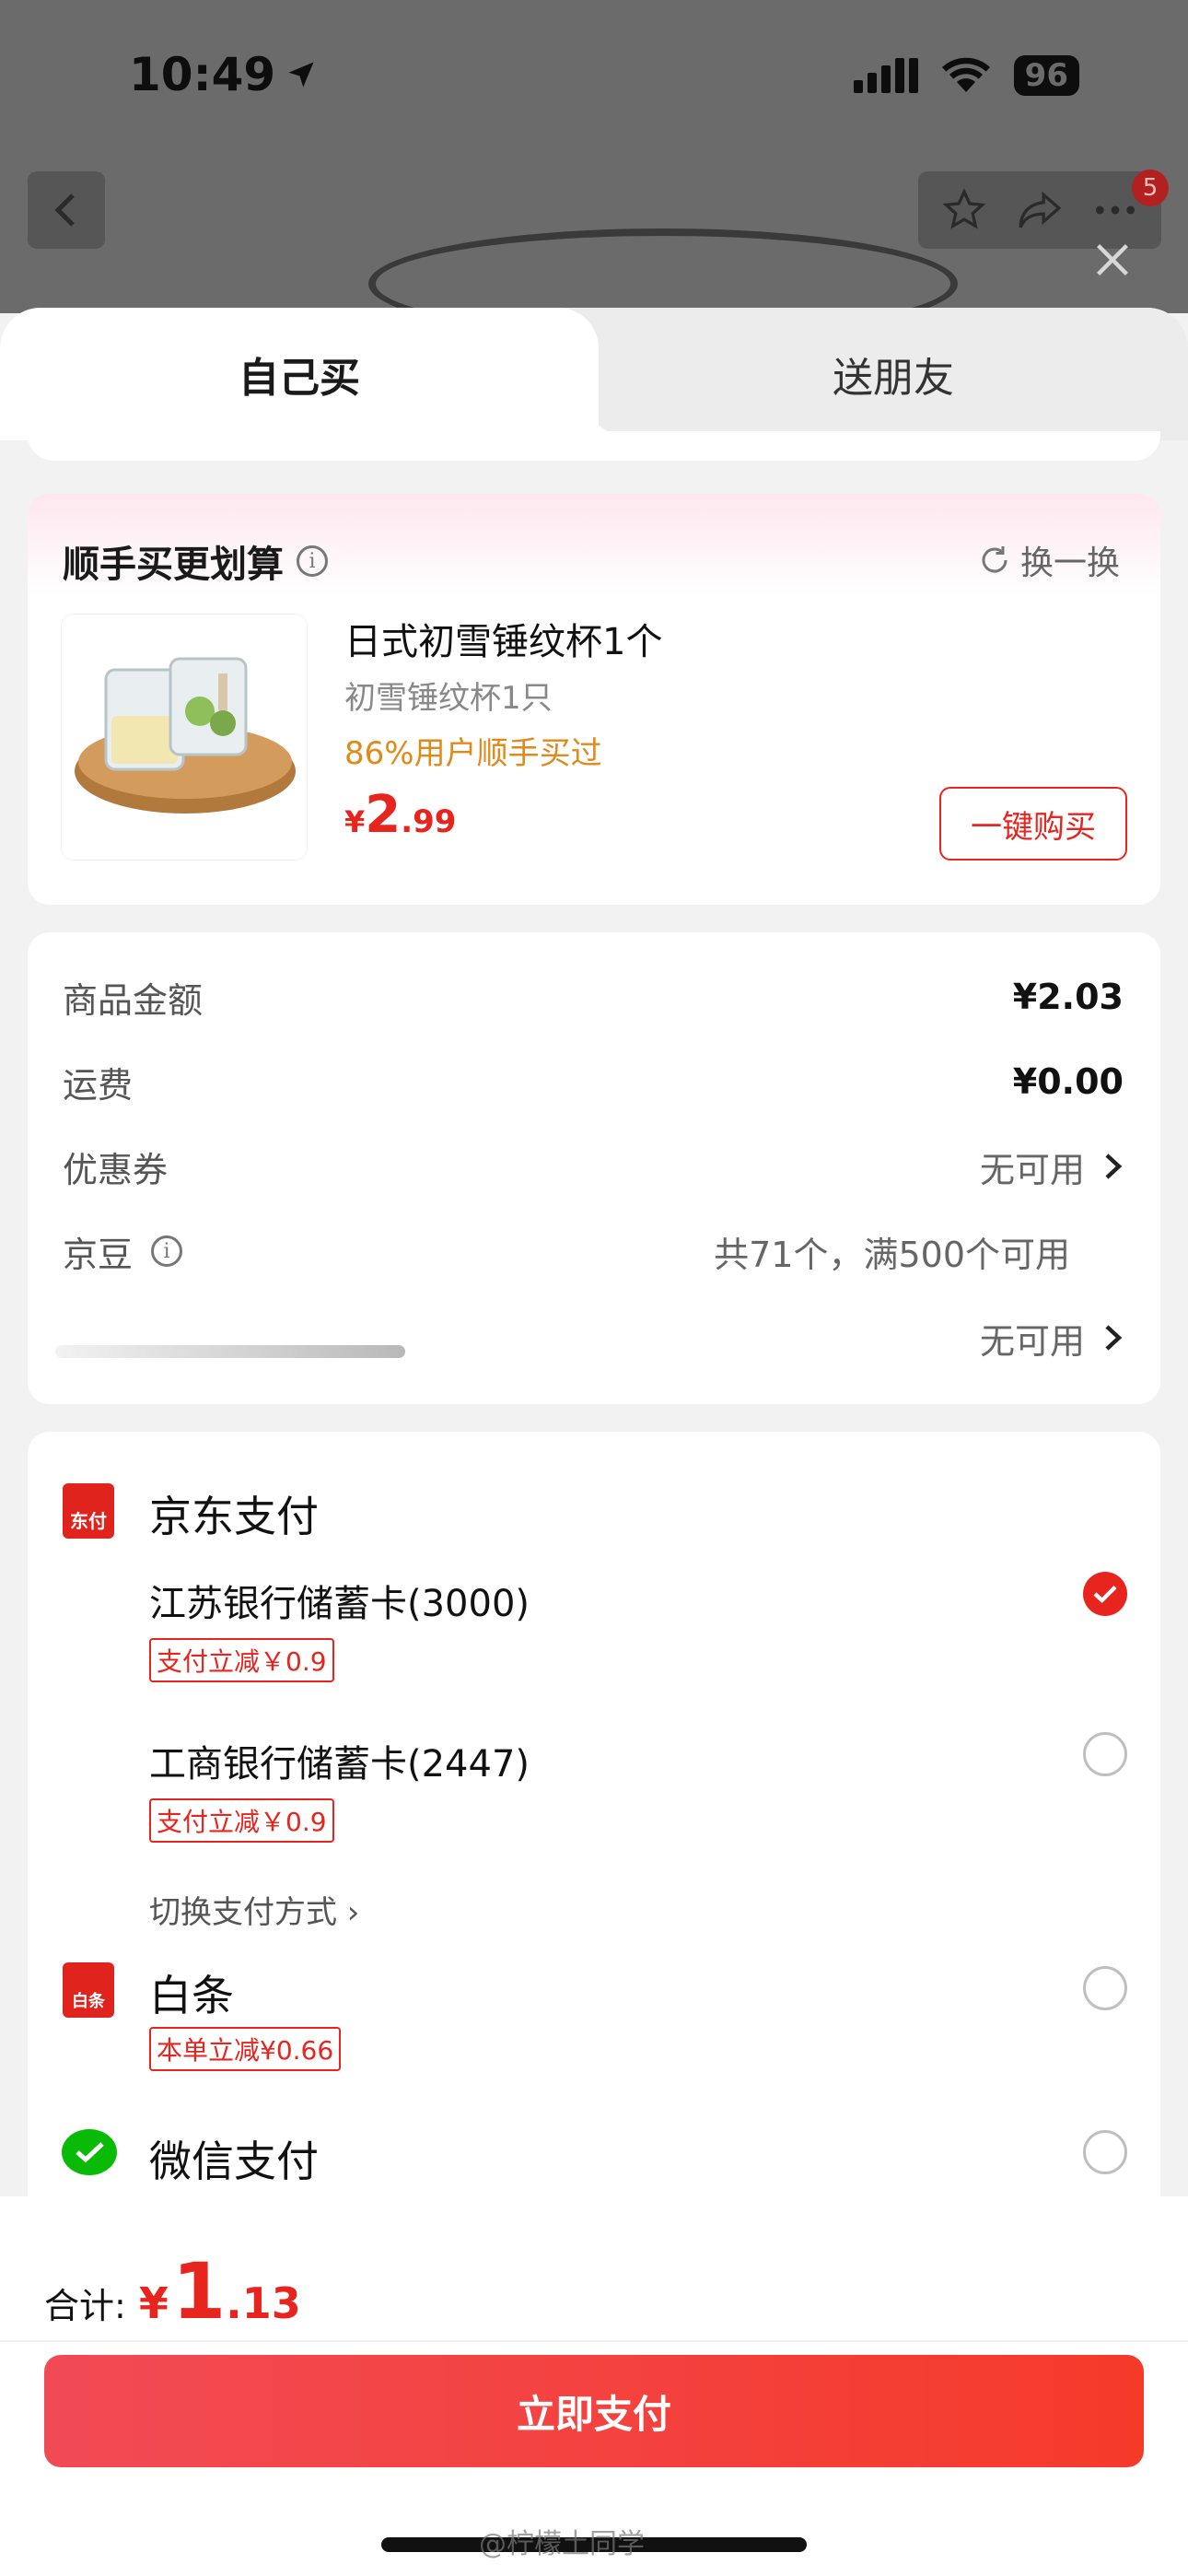  I want to click on upsell-product-name: 日式初雪锤纹杯1个, so click(503, 638).